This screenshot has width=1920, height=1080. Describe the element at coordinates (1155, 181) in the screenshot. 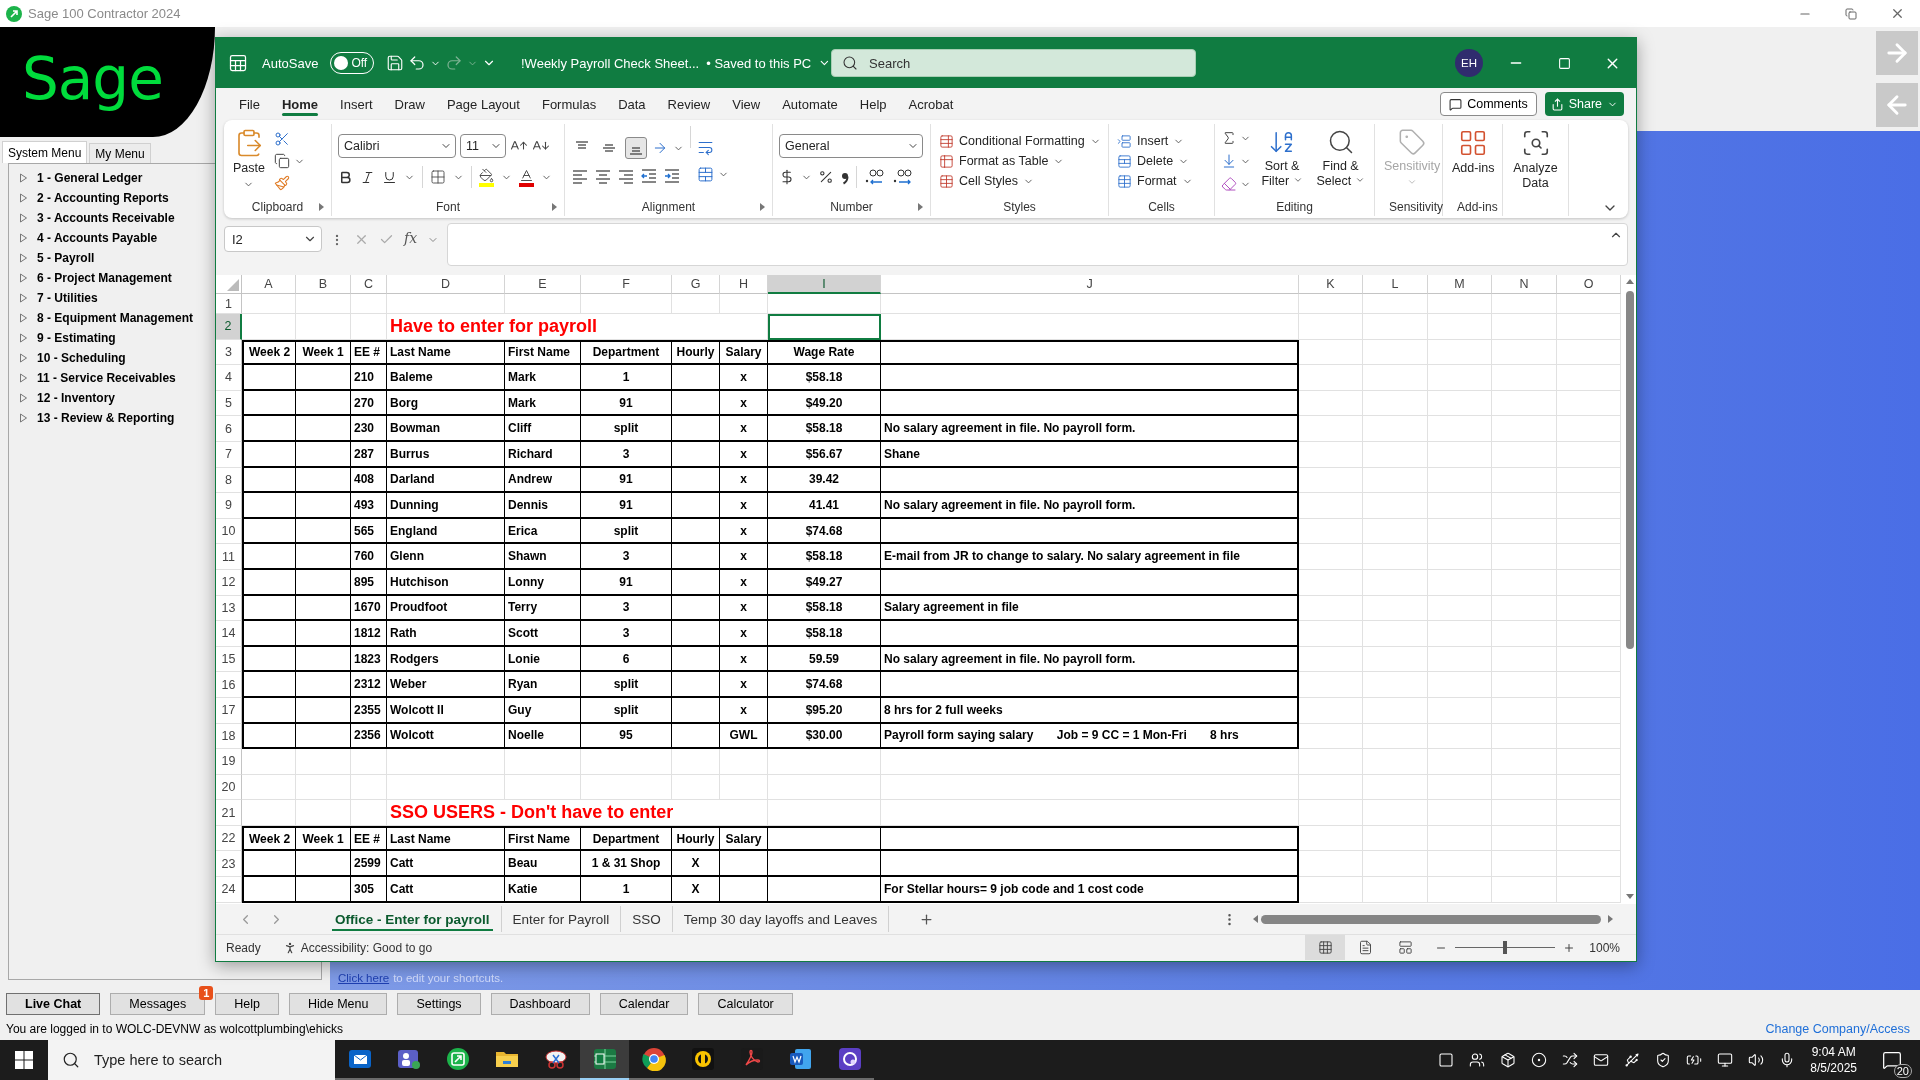

I see `cells-menu-button: Format` at that location.